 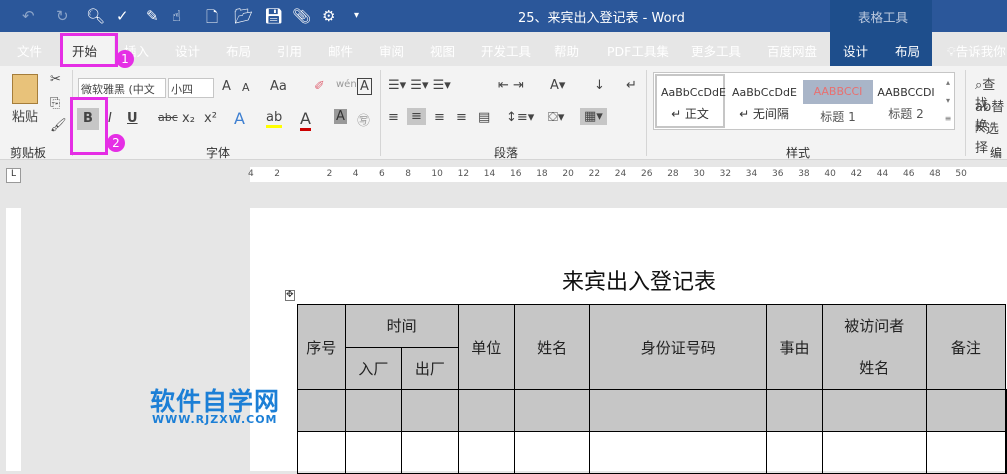 I want to click on tab-mailings: 邮件, so click(x=340, y=50).